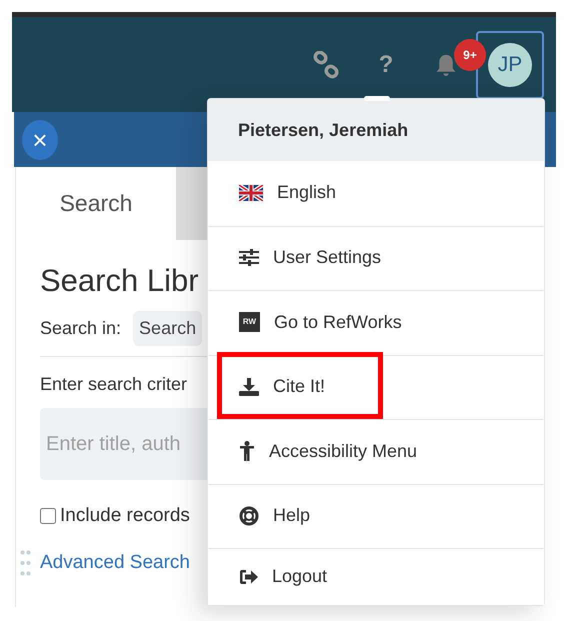 This screenshot has height=621, width=569. What do you see at coordinates (249, 387) in the screenshot?
I see `download-icon` at bounding box center [249, 387].